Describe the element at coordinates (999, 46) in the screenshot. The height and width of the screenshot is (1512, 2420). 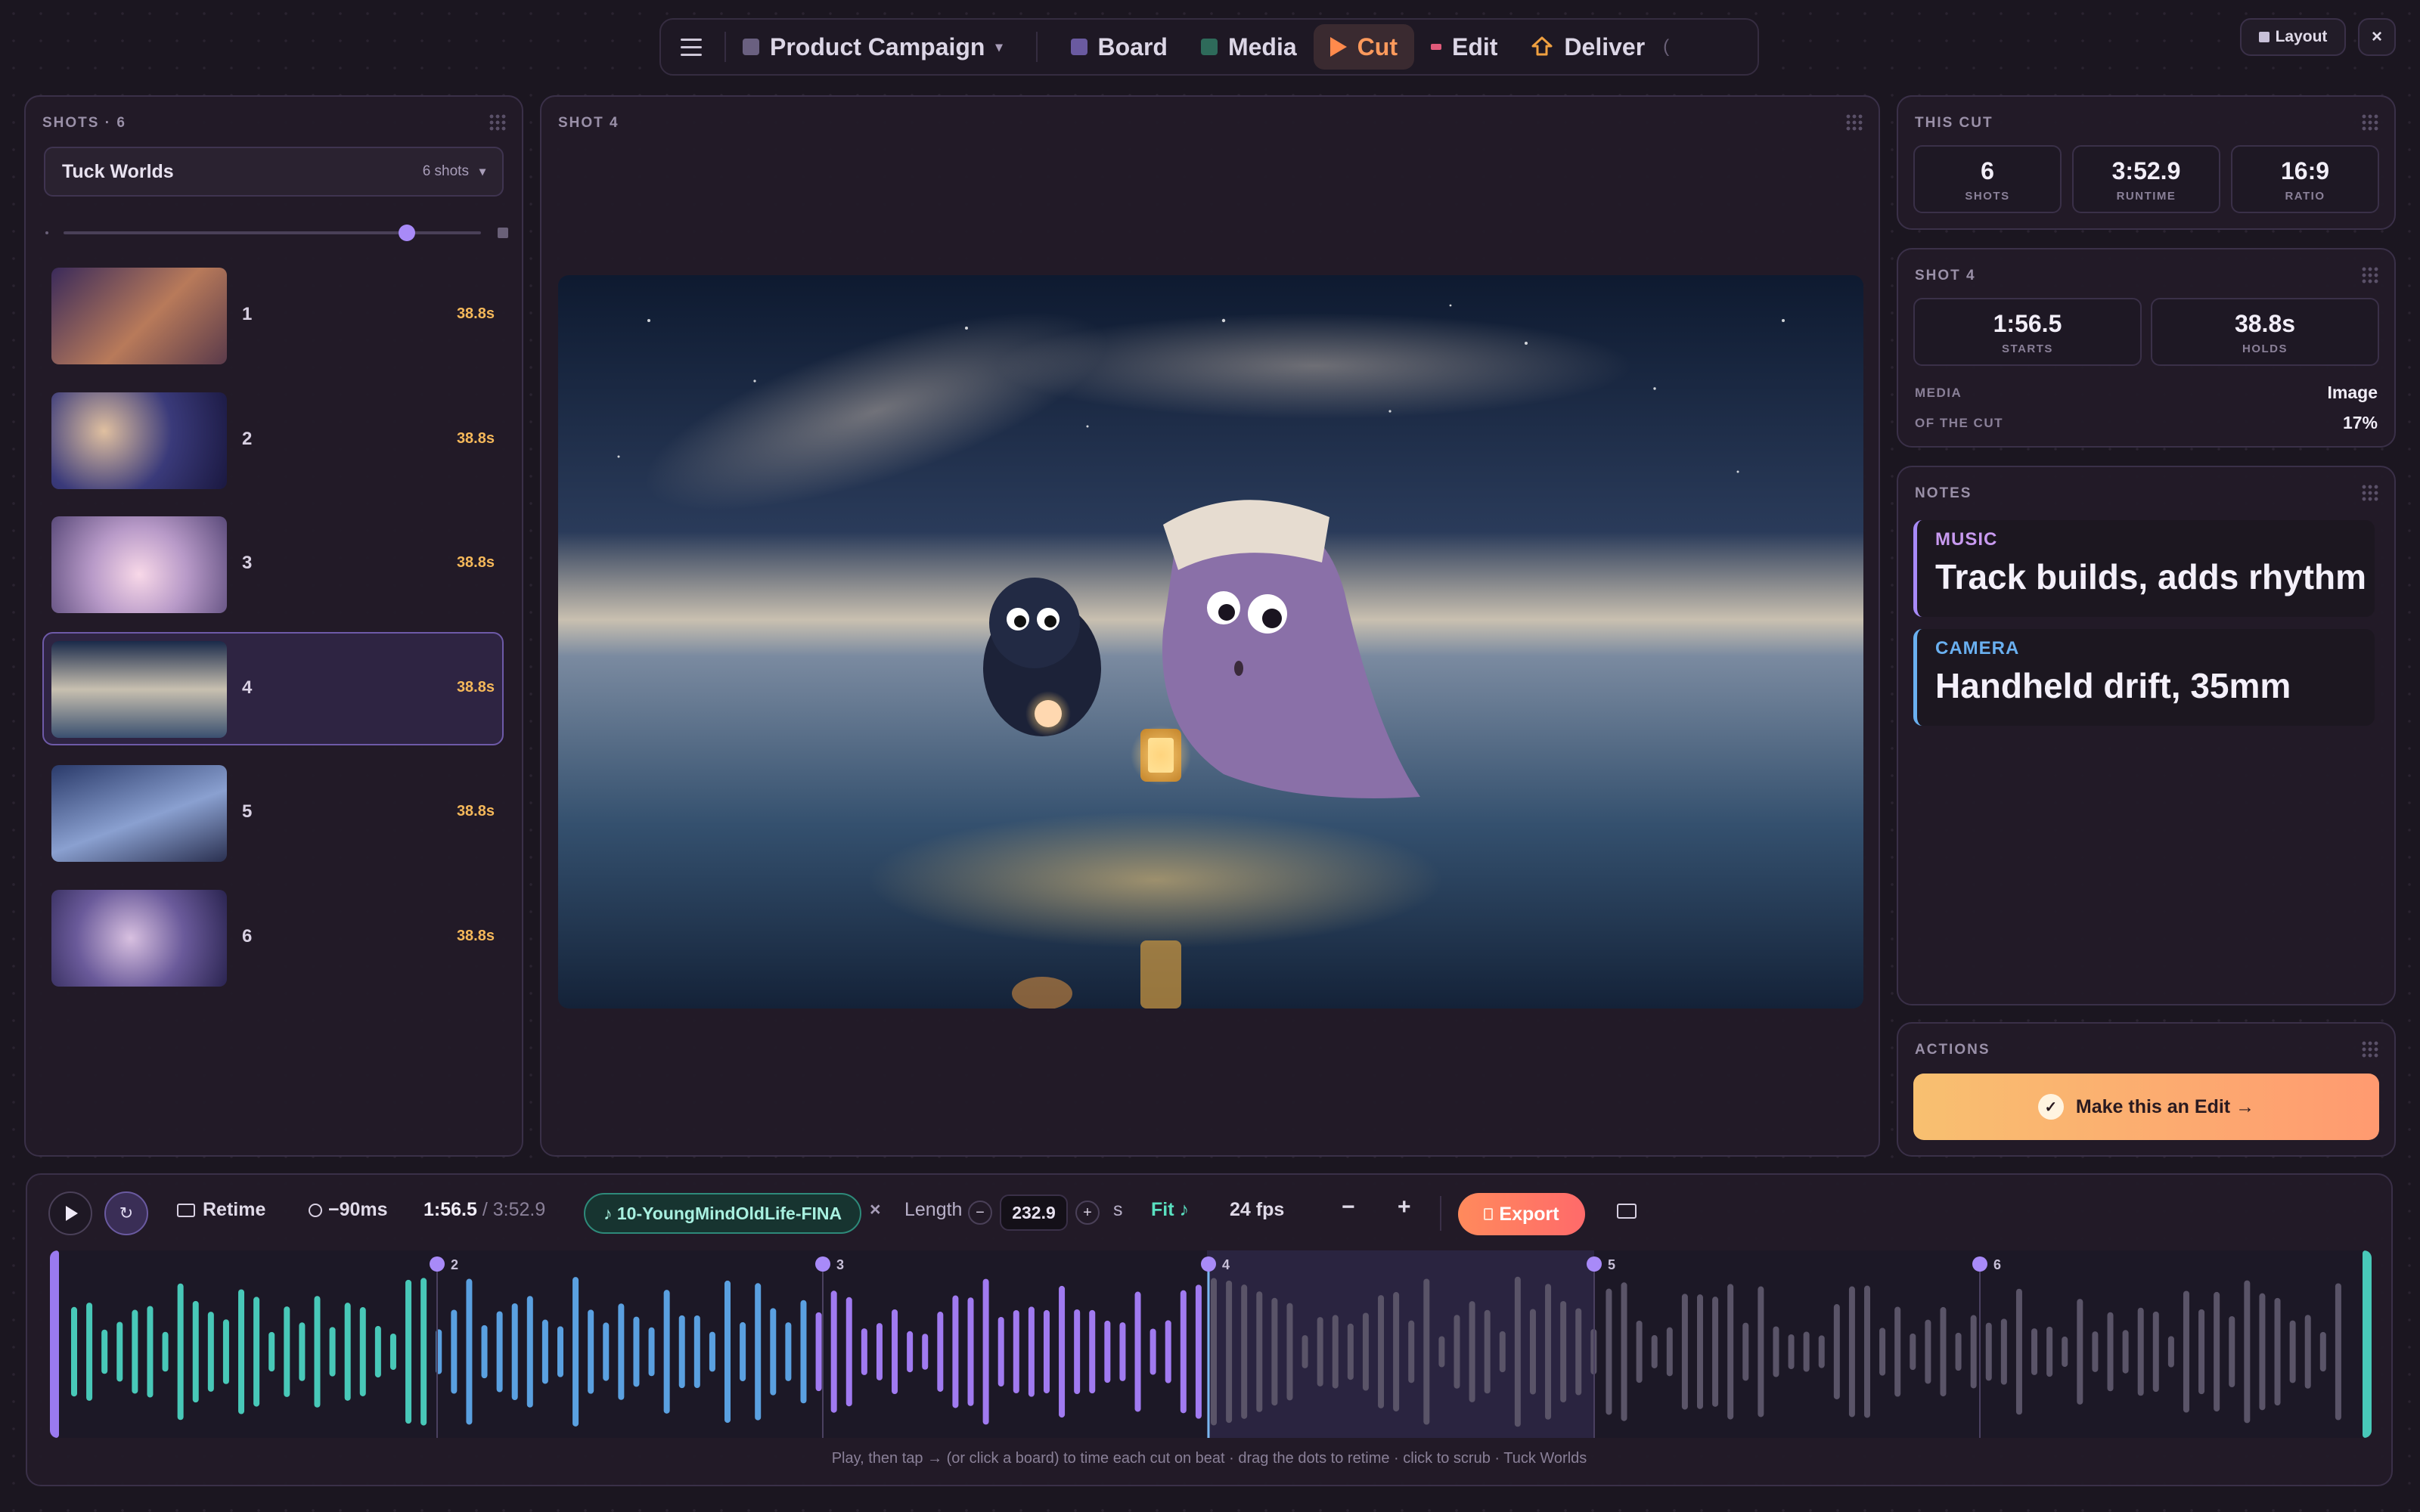
I see `chevron-down-icon: ▾` at that location.